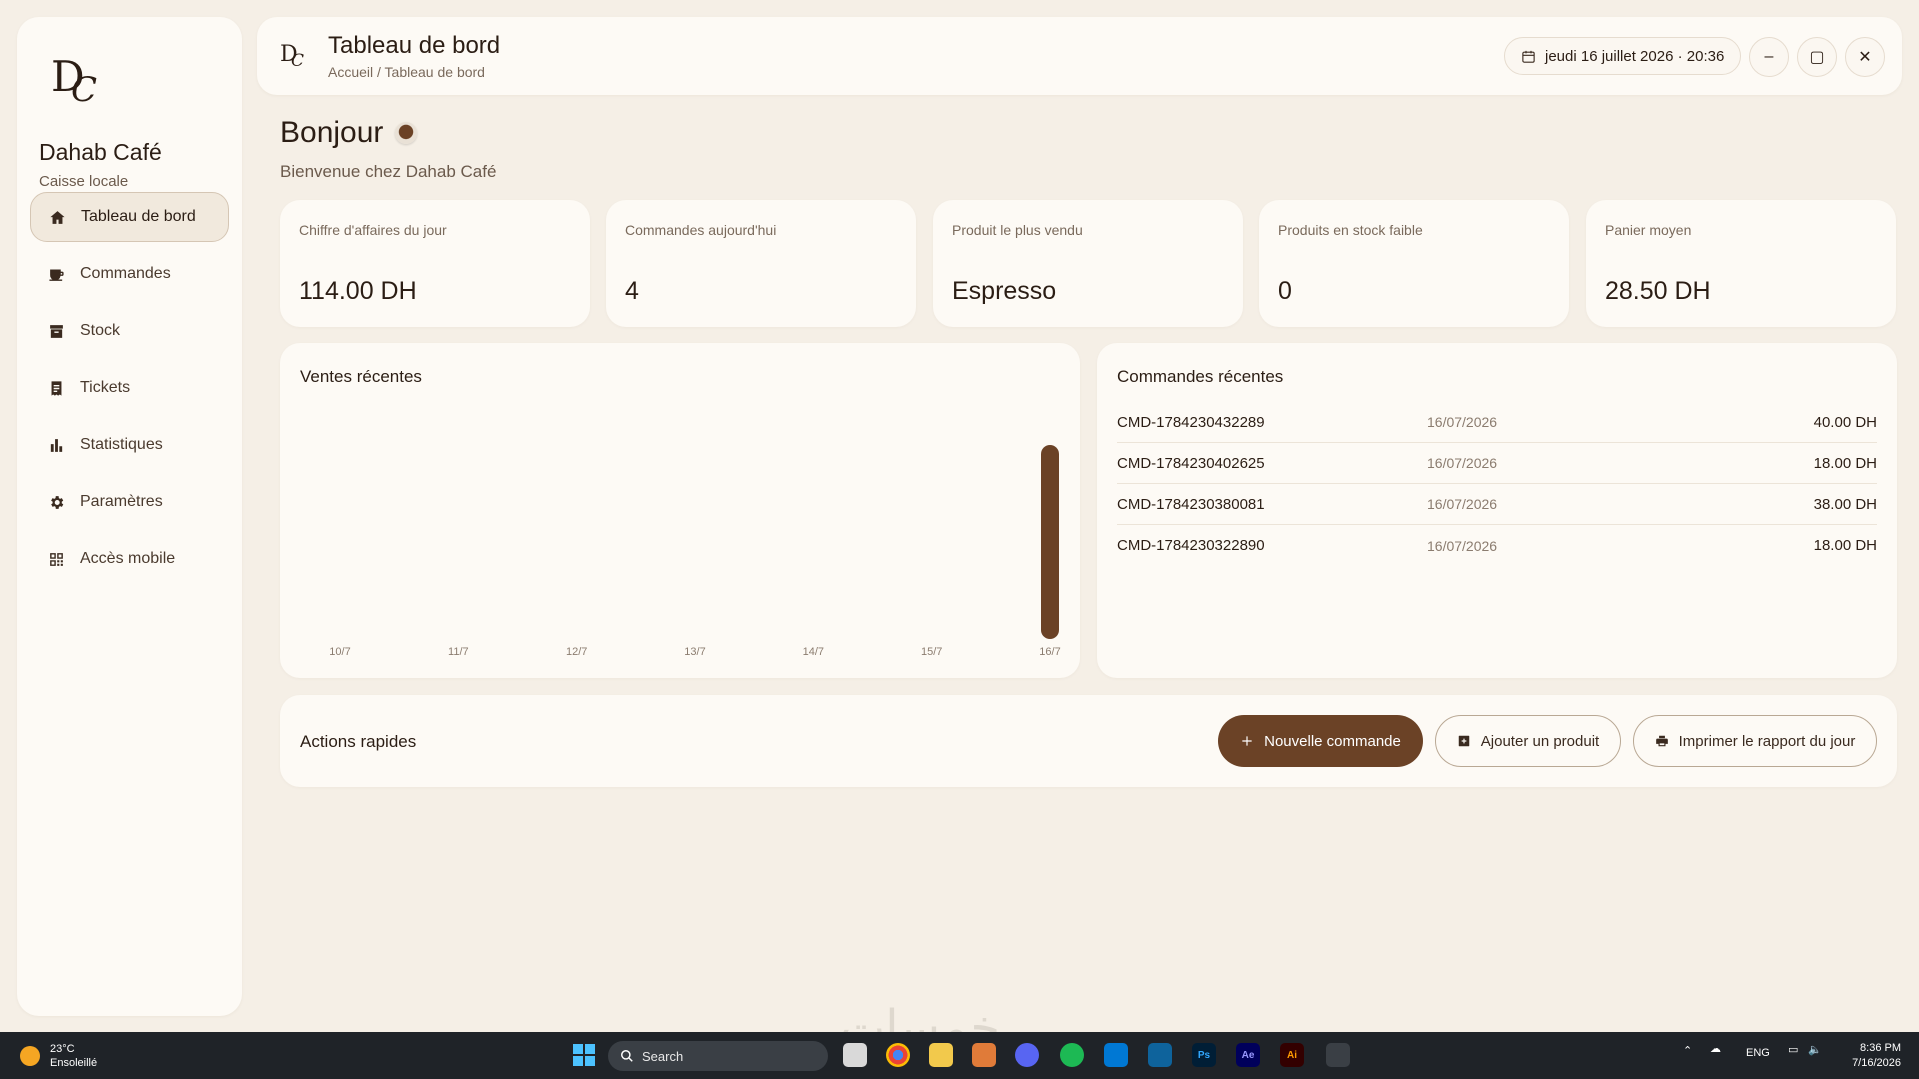 This screenshot has width=1919, height=1079. Describe the element at coordinates (57, 217) in the screenshot. I see `home-icon` at that location.